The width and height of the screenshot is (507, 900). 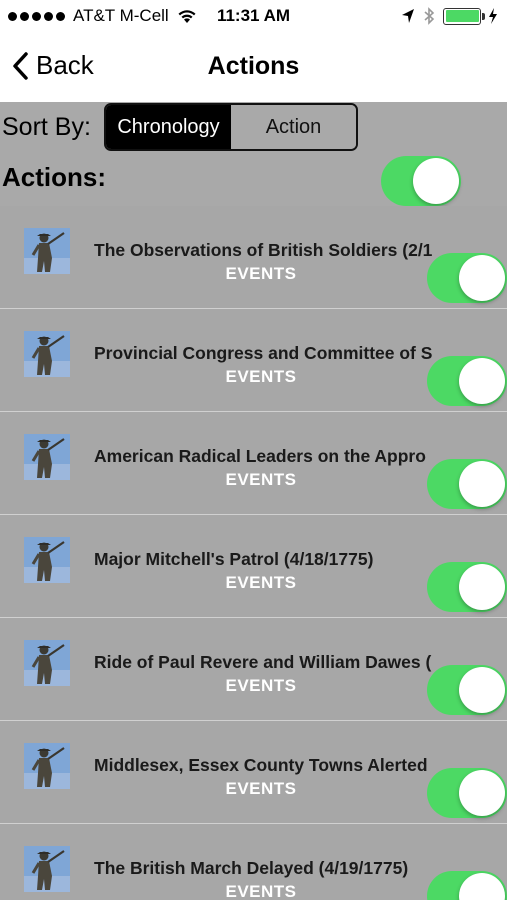 What do you see at coordinates (168, 127) in the screenshot?
I see `segment-chronology: Chronology` at bounding box center [168, 127].